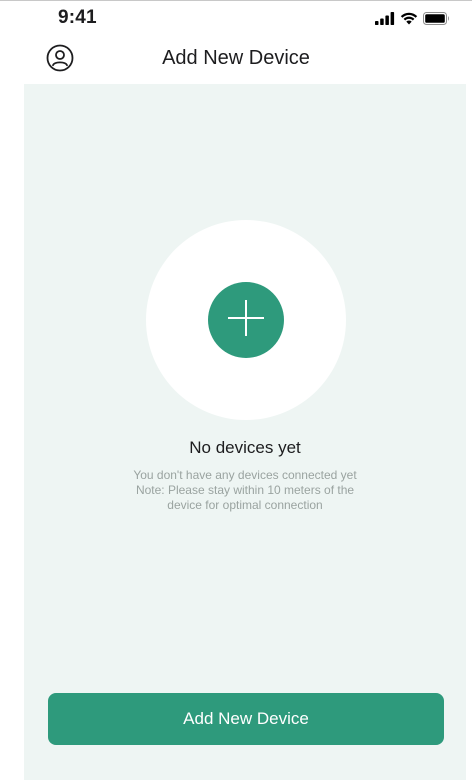 This screenshot has width=472, height=780. I want to click on description-line: You don't have any devices connected yet, so click(245, 475).